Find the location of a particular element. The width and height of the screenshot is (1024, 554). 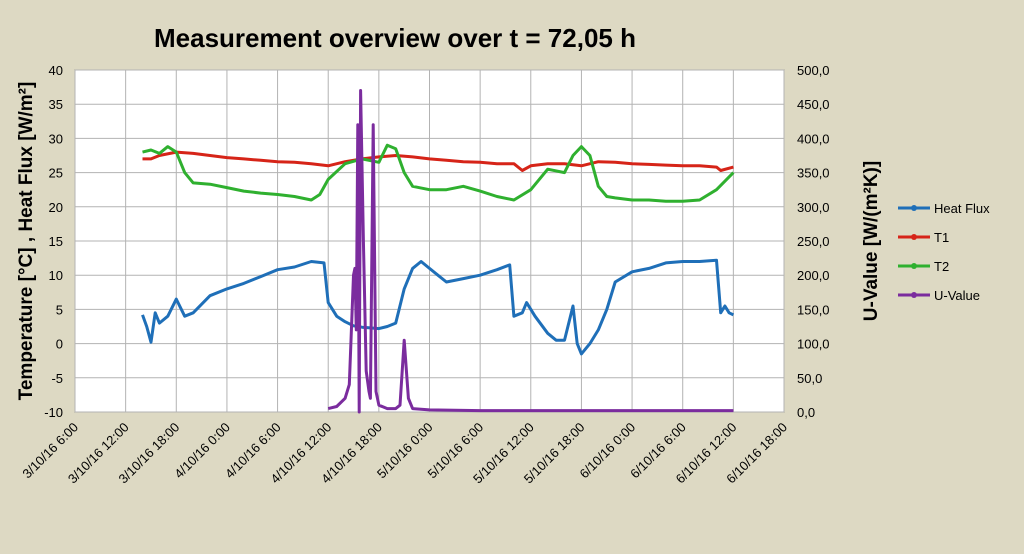

left-tick-label: -10 is located at coordinates (53, 412).